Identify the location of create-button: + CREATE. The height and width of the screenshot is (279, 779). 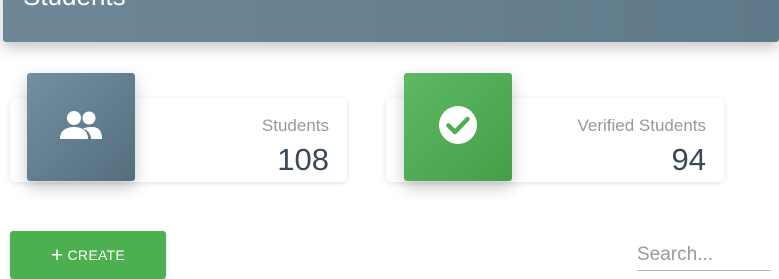
(88, 255).